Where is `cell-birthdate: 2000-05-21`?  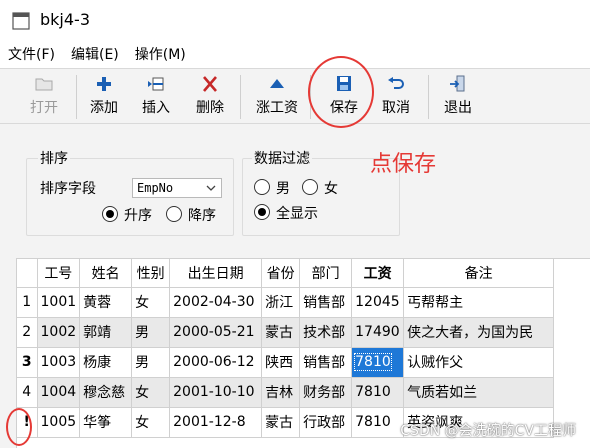 cell-birthdate: 2000-05-21 is located at coordinates (216, 332).